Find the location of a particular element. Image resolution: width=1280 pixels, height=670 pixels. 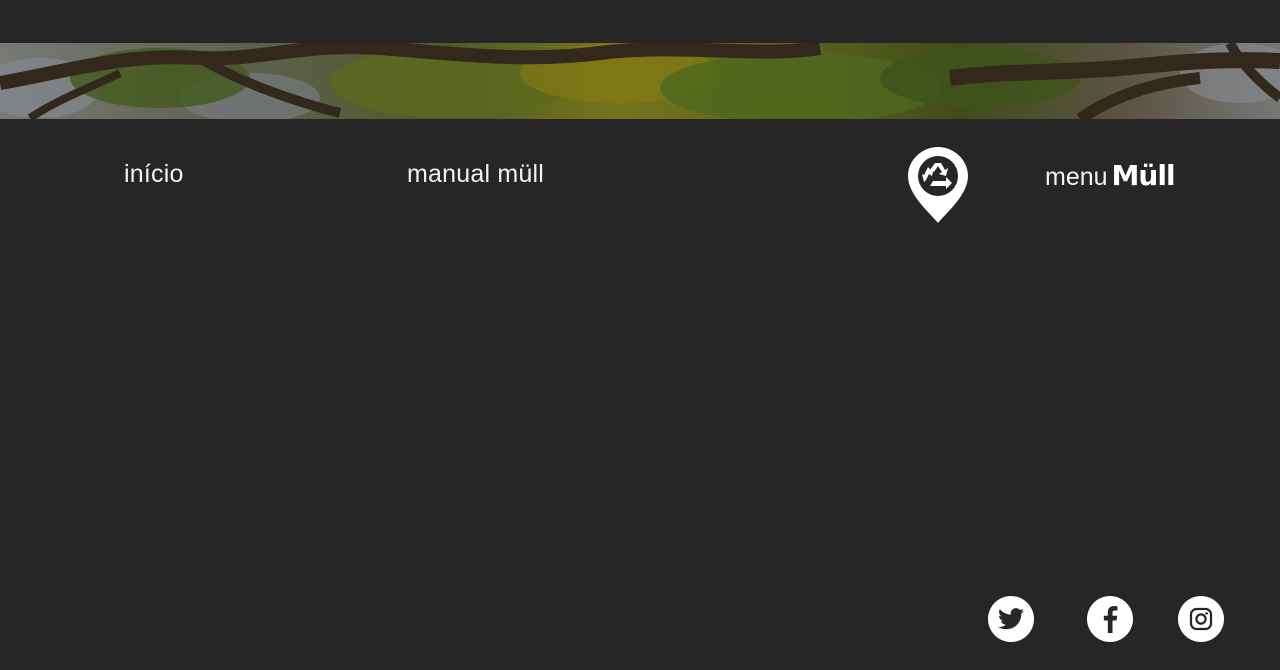

tree-banner-image is located at coordinates (640, 81).